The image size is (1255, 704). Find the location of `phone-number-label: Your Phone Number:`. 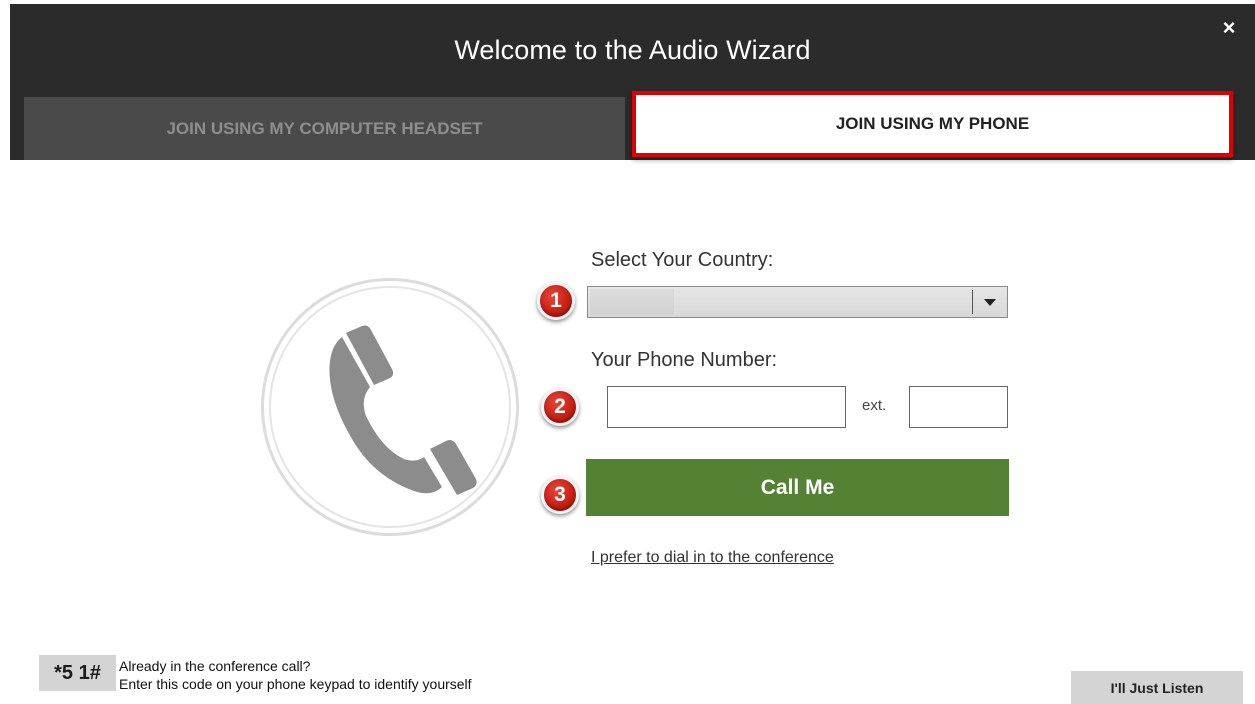

phone-number-label: Your Phone Number: is located at coordinates (684, 360).